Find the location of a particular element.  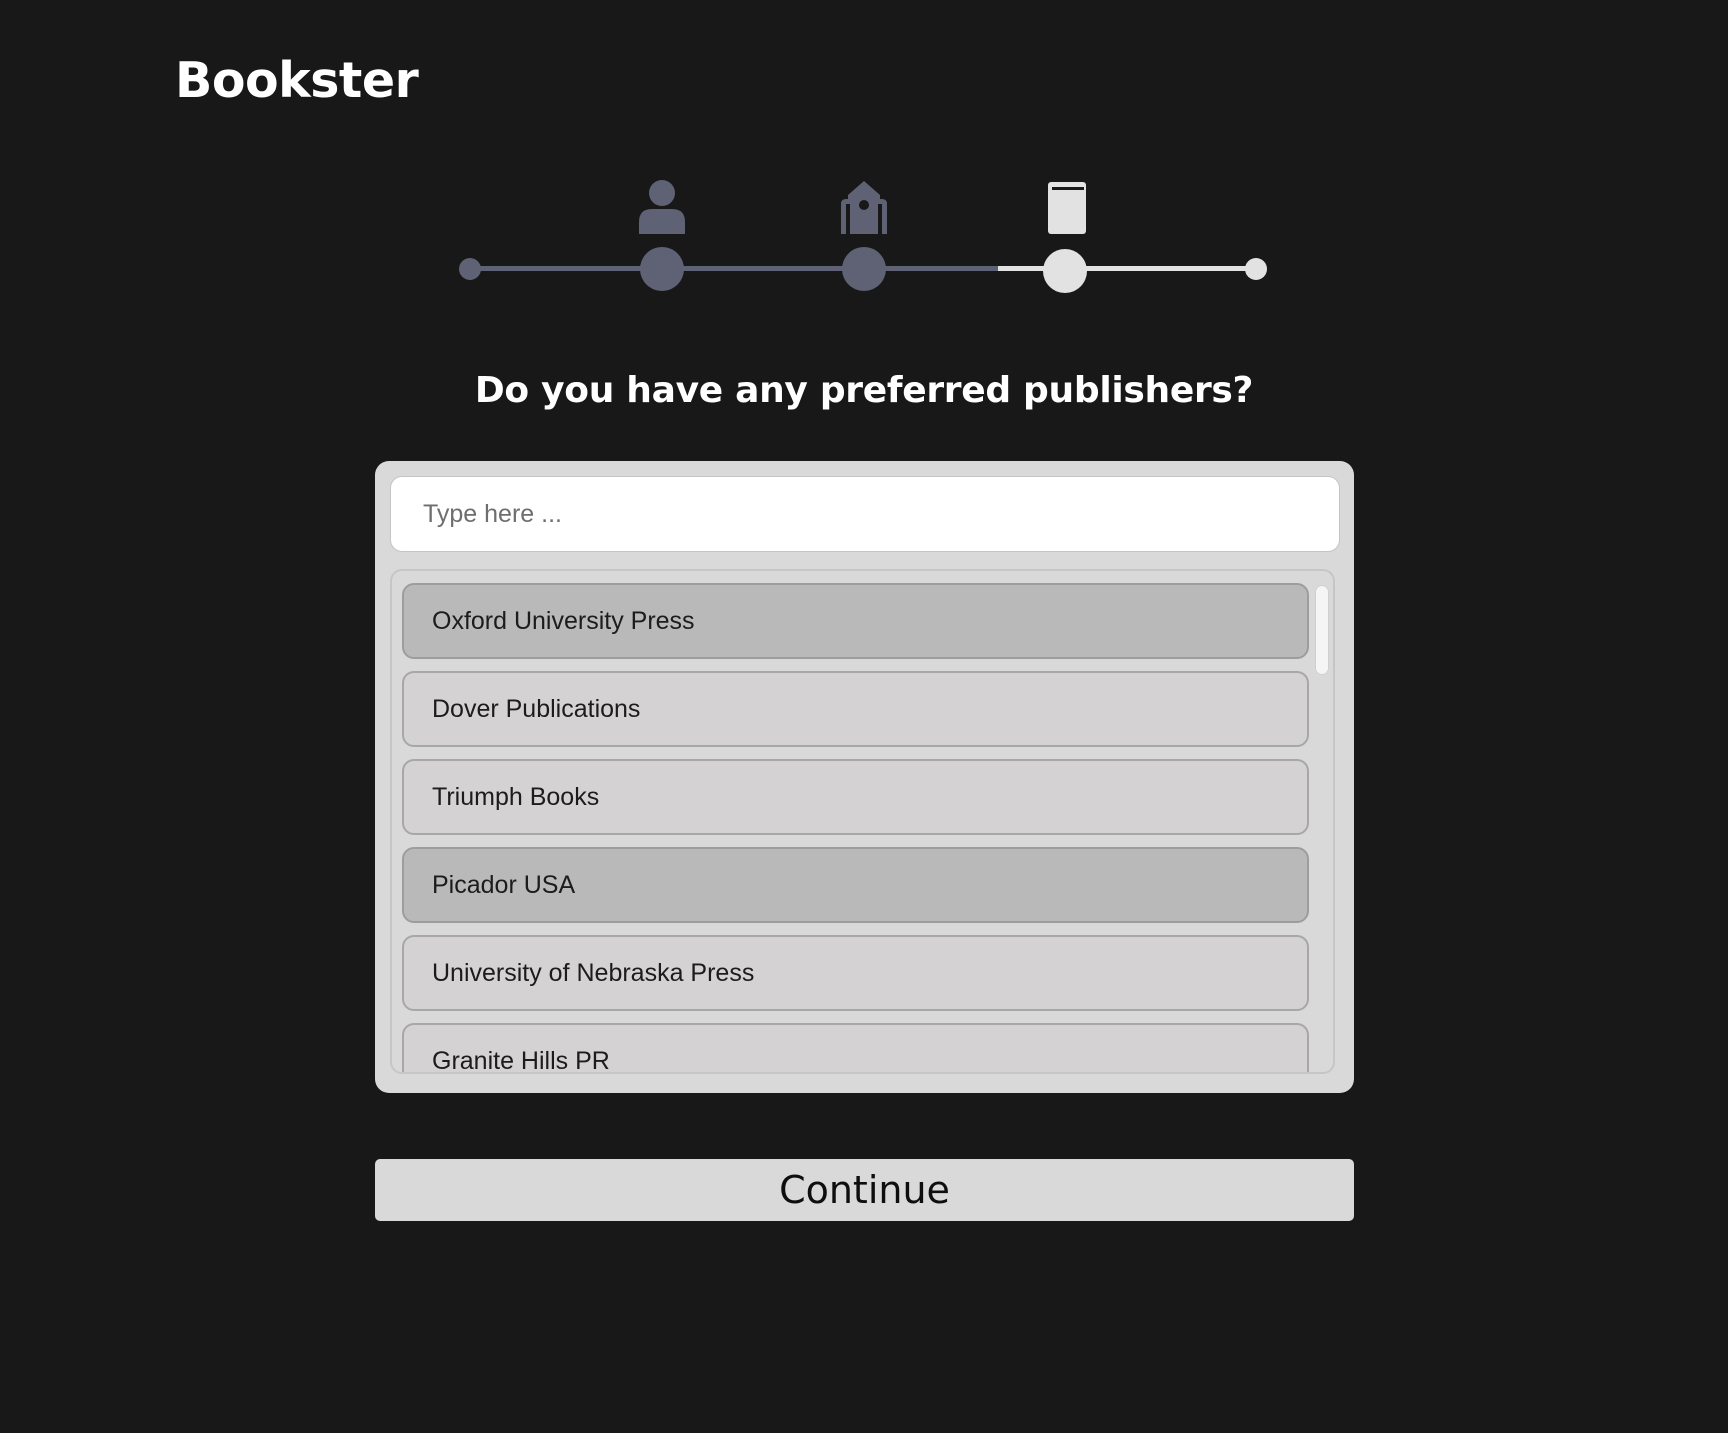

stepper-start-node is located at coordinates (470, 269).